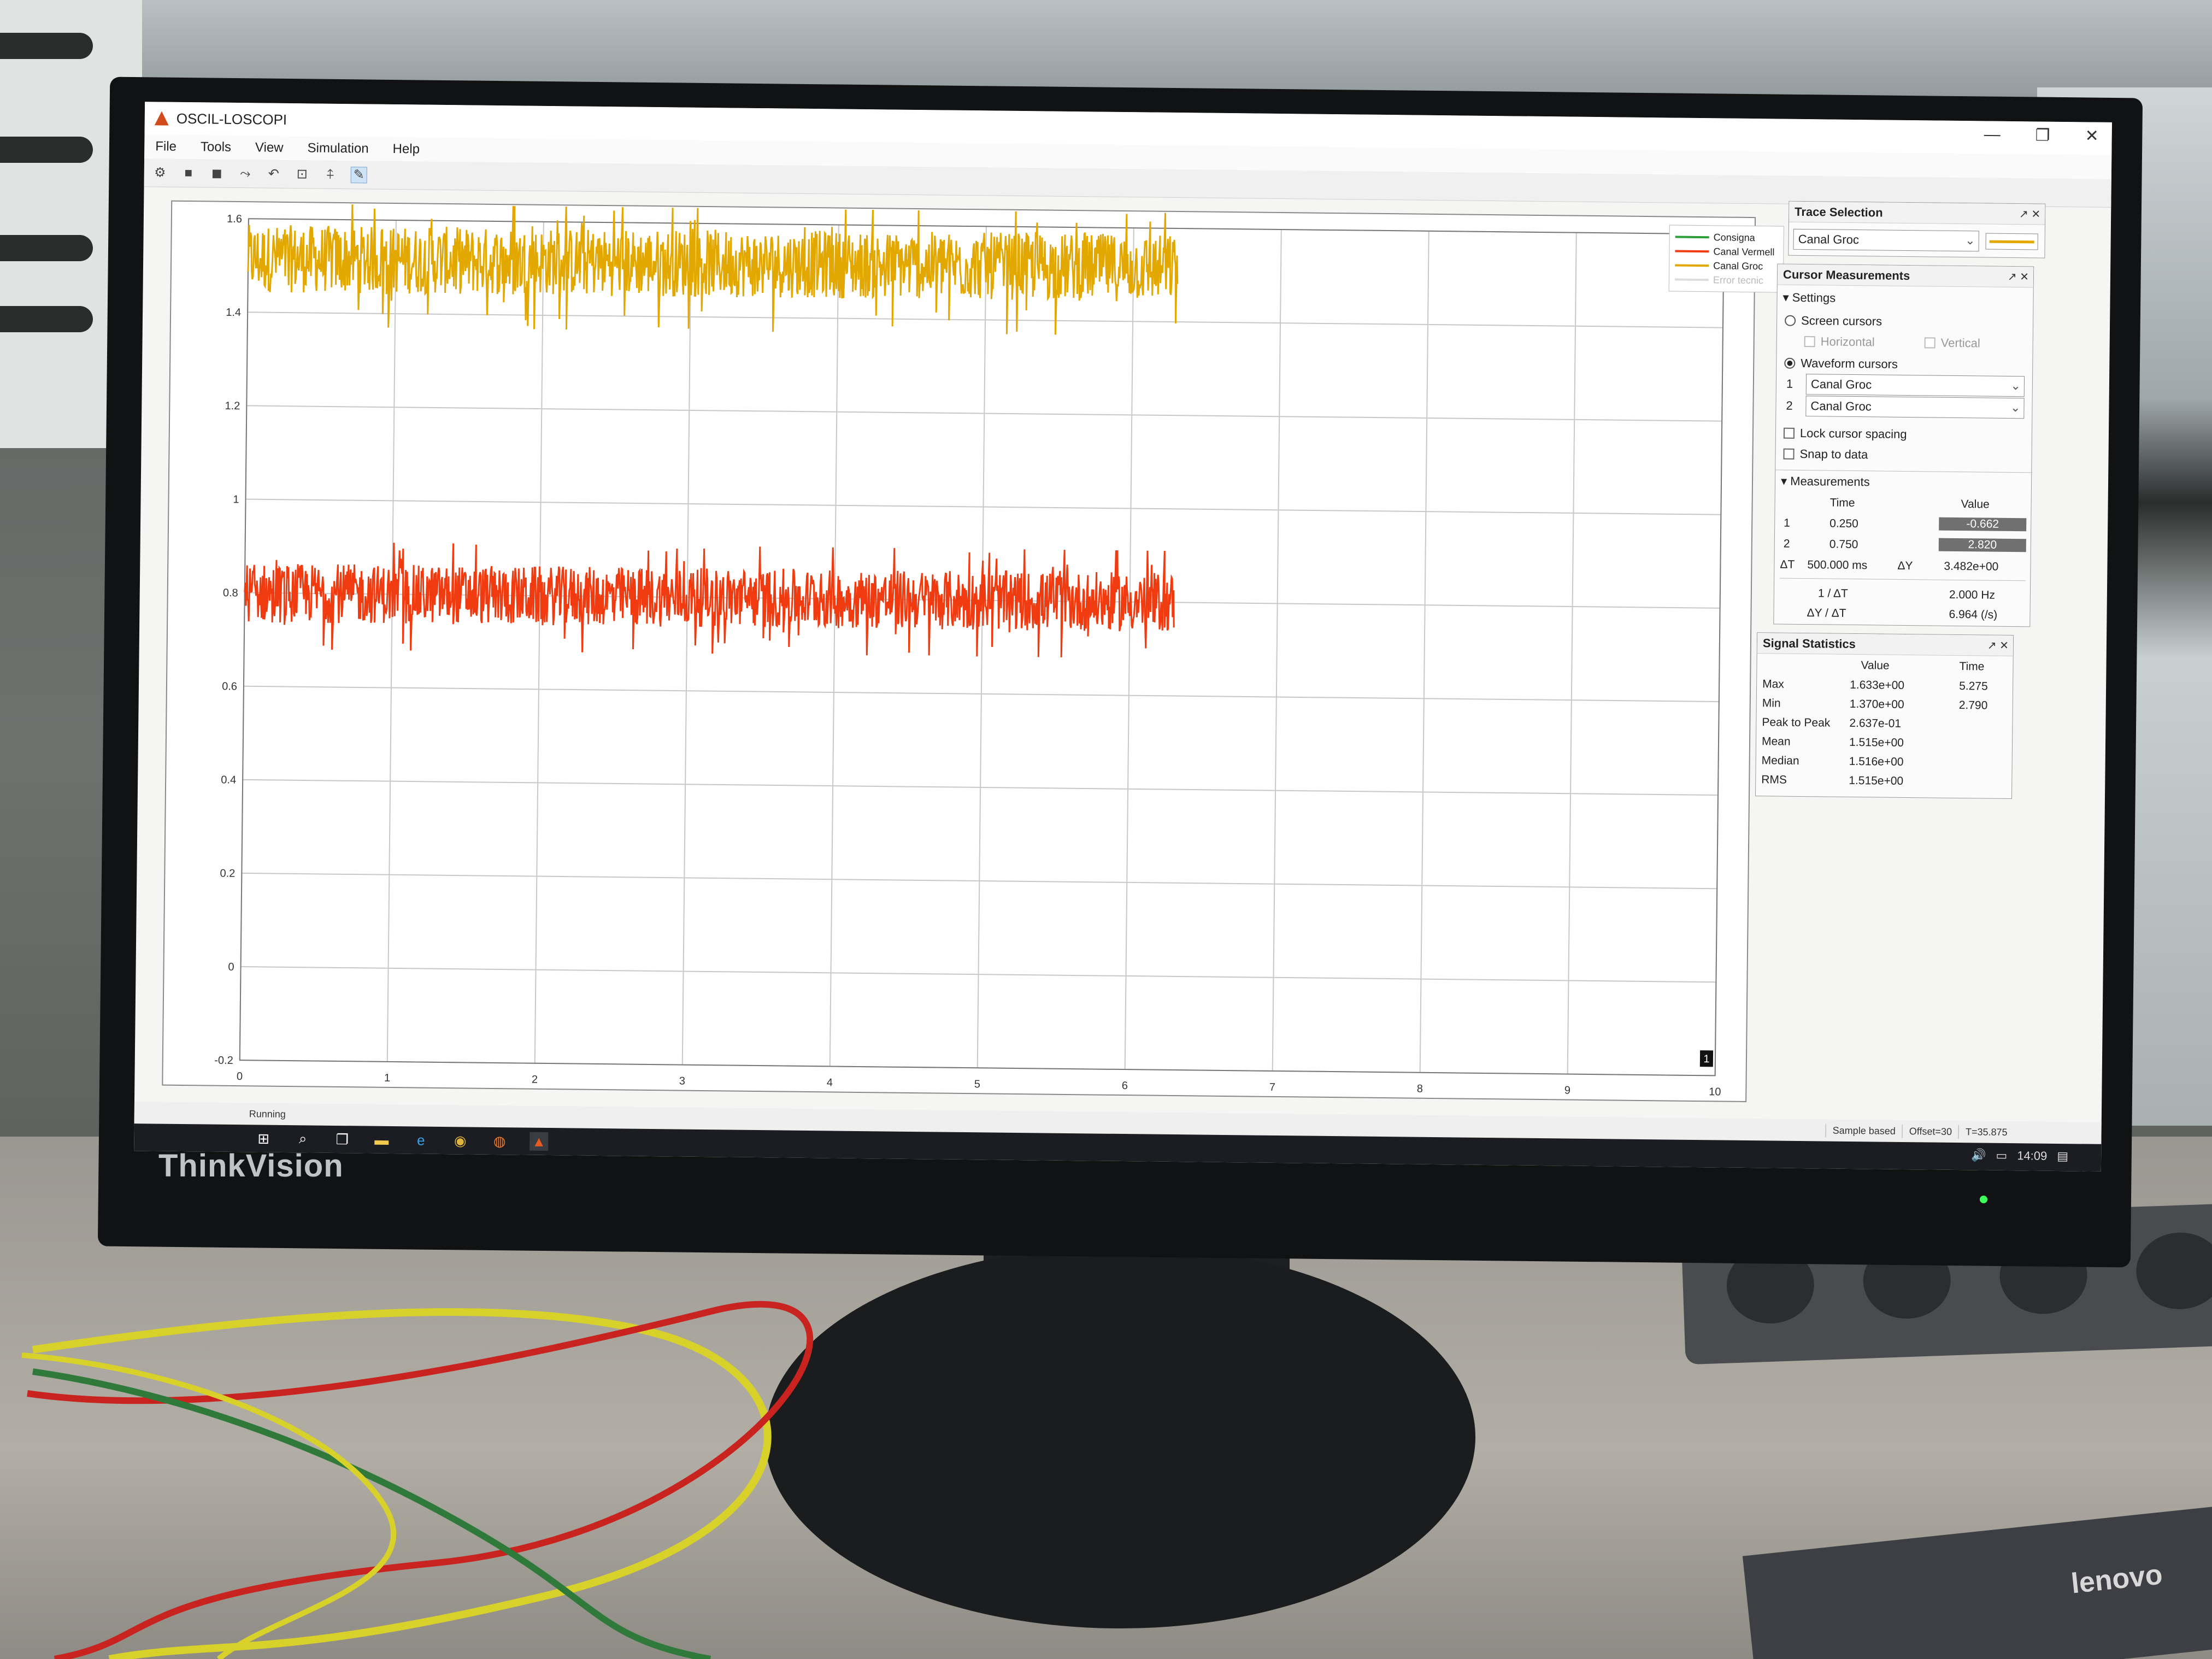 Image resolution: width=2212 pixels, height=1659 pixels. I want to click on settings-section: ▾ Settings, so click(1809, 298).